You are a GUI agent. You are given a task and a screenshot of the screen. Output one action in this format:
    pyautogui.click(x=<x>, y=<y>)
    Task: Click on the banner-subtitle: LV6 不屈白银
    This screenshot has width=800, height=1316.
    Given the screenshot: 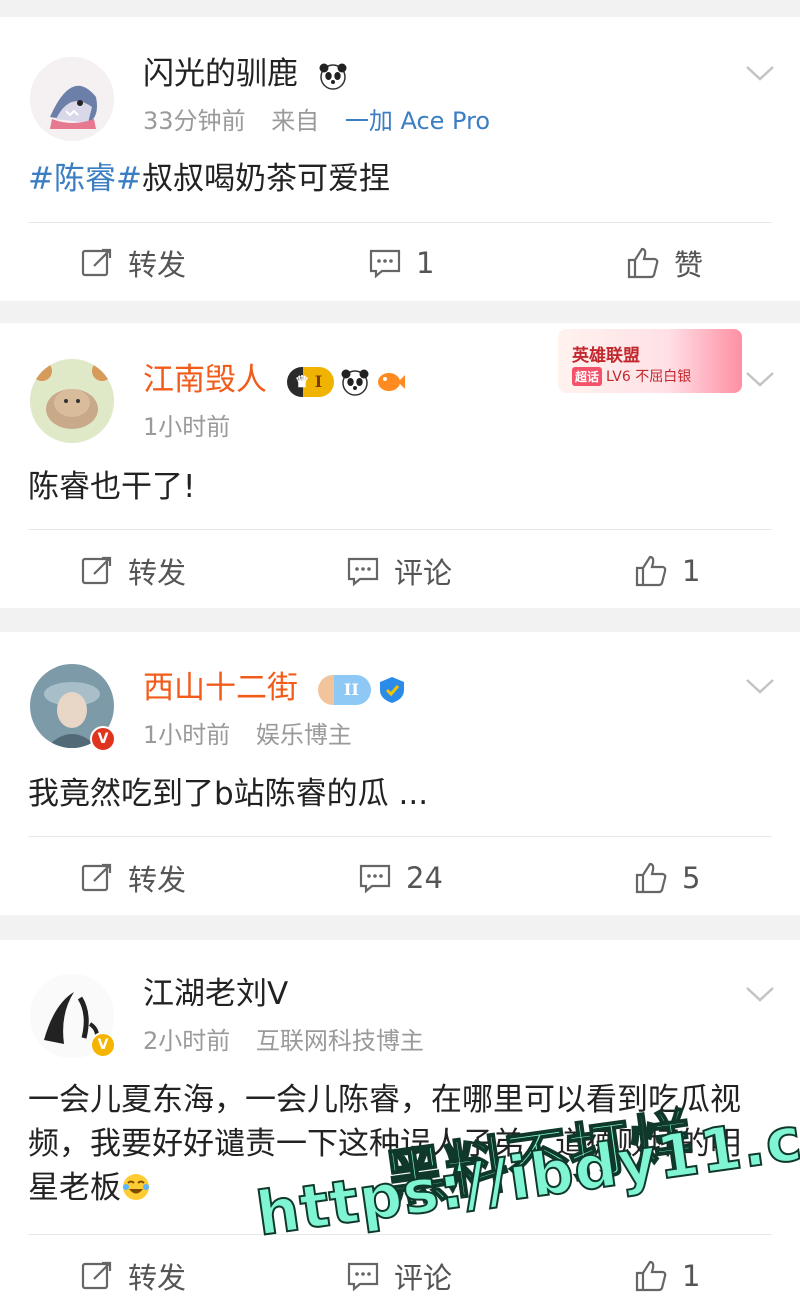 What is the action you would take?
    pyautogui.click(x=649, y=377)
    